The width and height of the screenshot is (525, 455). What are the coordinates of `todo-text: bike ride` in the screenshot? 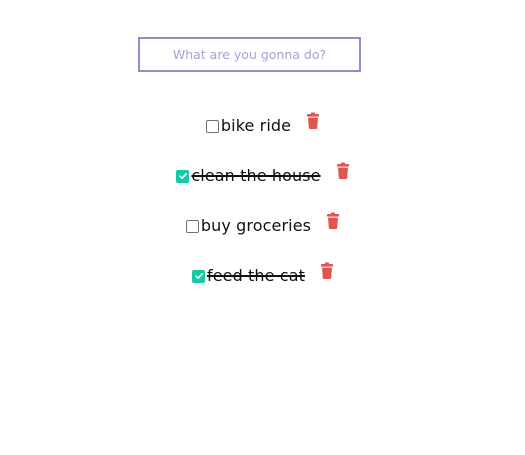 It's located at (256, 125).